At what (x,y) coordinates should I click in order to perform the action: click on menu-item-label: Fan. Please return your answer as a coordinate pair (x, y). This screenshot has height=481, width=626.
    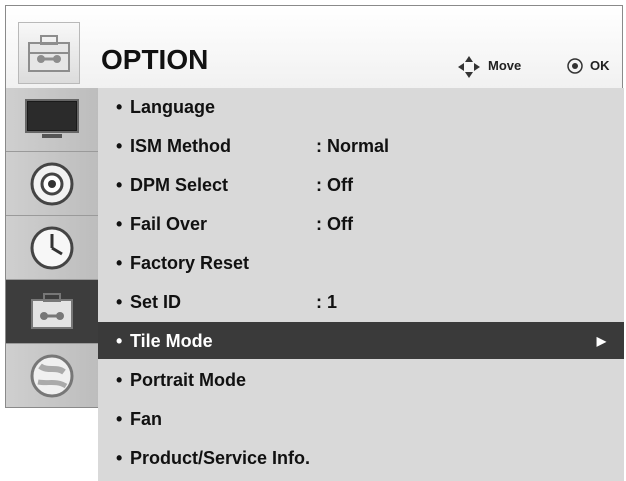
    Looking at the image, I should click on (146, 419).